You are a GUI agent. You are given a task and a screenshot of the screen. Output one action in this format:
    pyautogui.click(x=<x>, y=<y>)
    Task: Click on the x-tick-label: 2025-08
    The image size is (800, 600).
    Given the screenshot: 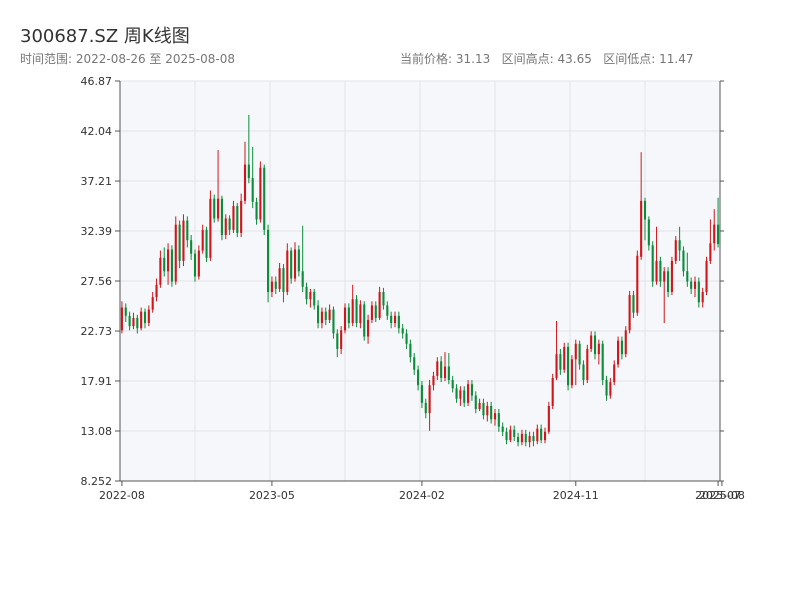 What is the action you would take?
    pyautogui.click(x=722, y=495)
    